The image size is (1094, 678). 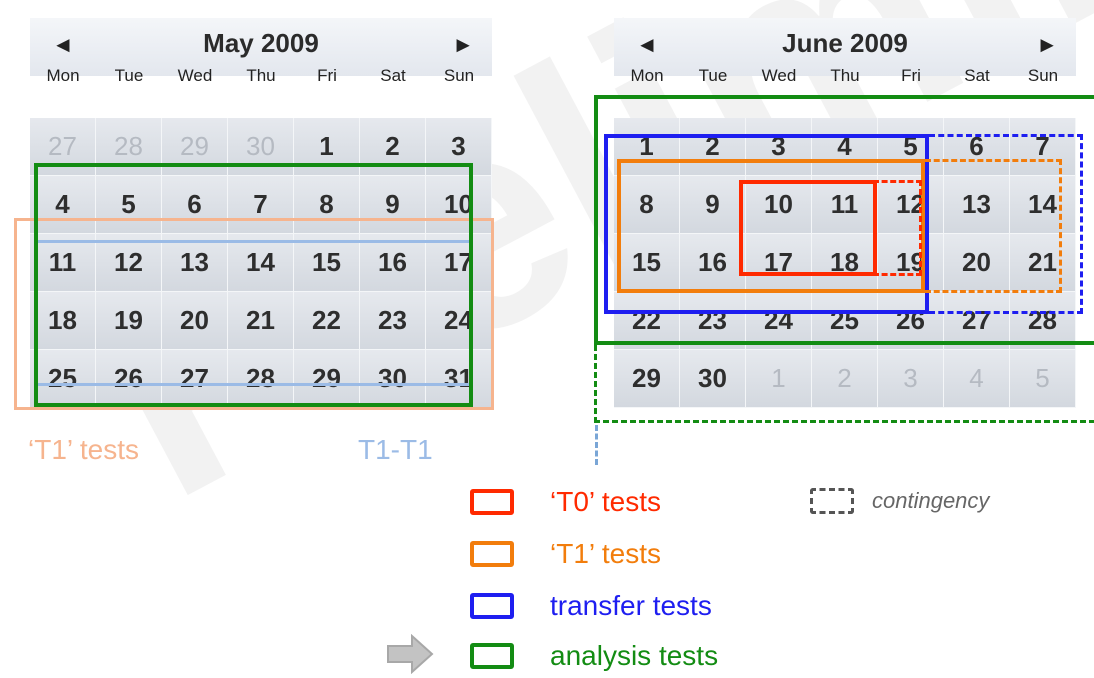 What do you see at coordinates (808, 228) in the screenshot?
I see `t0-tests-box` at bounding box center [808, 228].